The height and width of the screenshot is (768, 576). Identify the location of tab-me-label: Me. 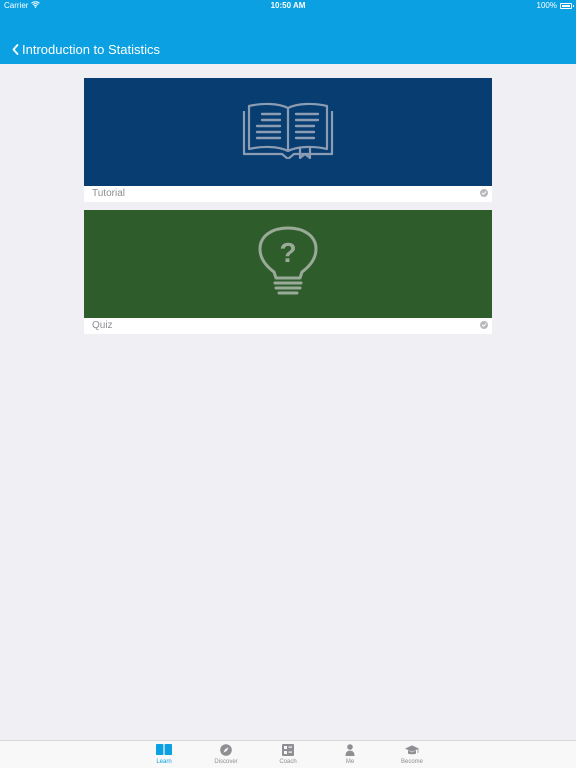
(350, 762).